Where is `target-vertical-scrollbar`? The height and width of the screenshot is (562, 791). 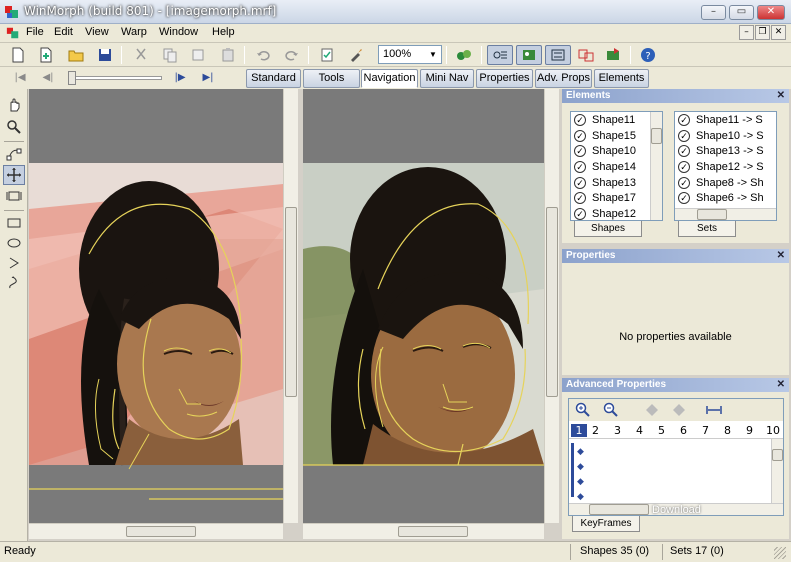 target-vertical-scrollbar is located at coordinates (551, 306).